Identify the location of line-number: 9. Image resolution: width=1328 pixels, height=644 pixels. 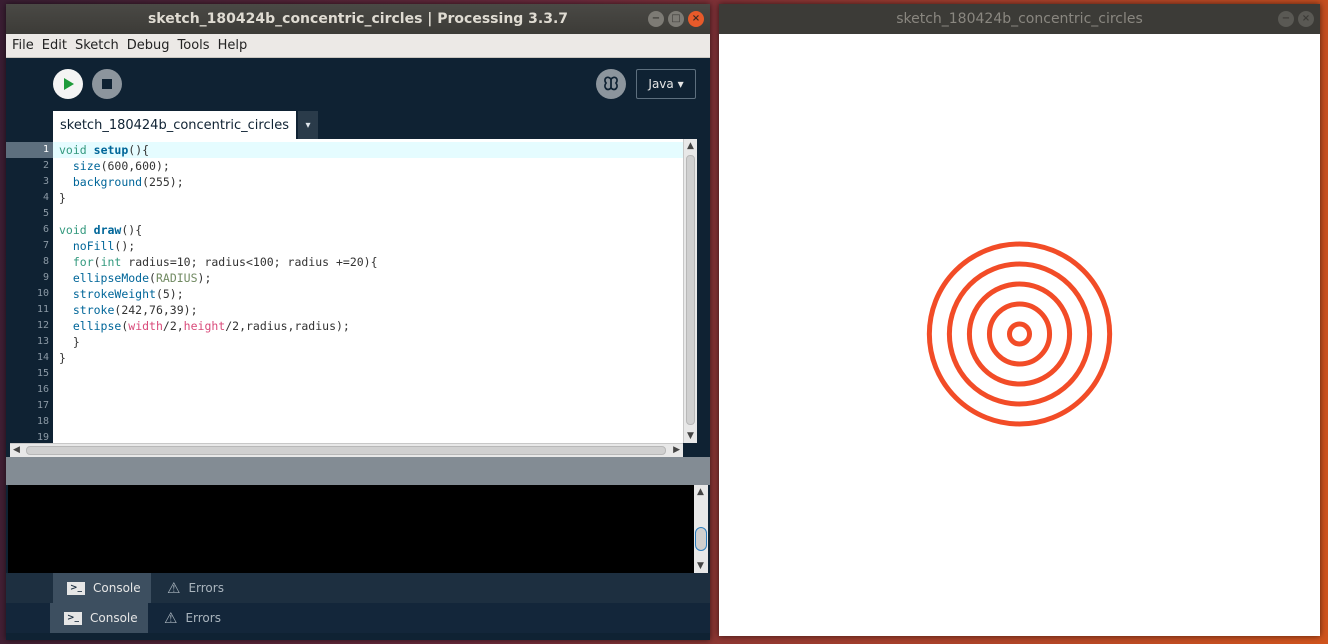
(45, 277).